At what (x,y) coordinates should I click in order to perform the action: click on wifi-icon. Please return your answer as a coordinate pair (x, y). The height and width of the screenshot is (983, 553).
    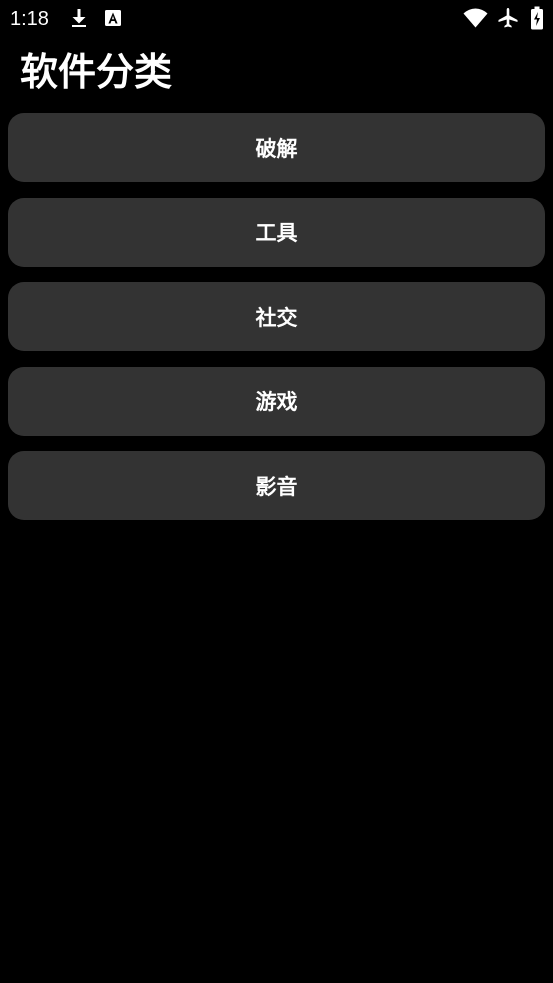
    Looking at the image, I should click on (475, 18).